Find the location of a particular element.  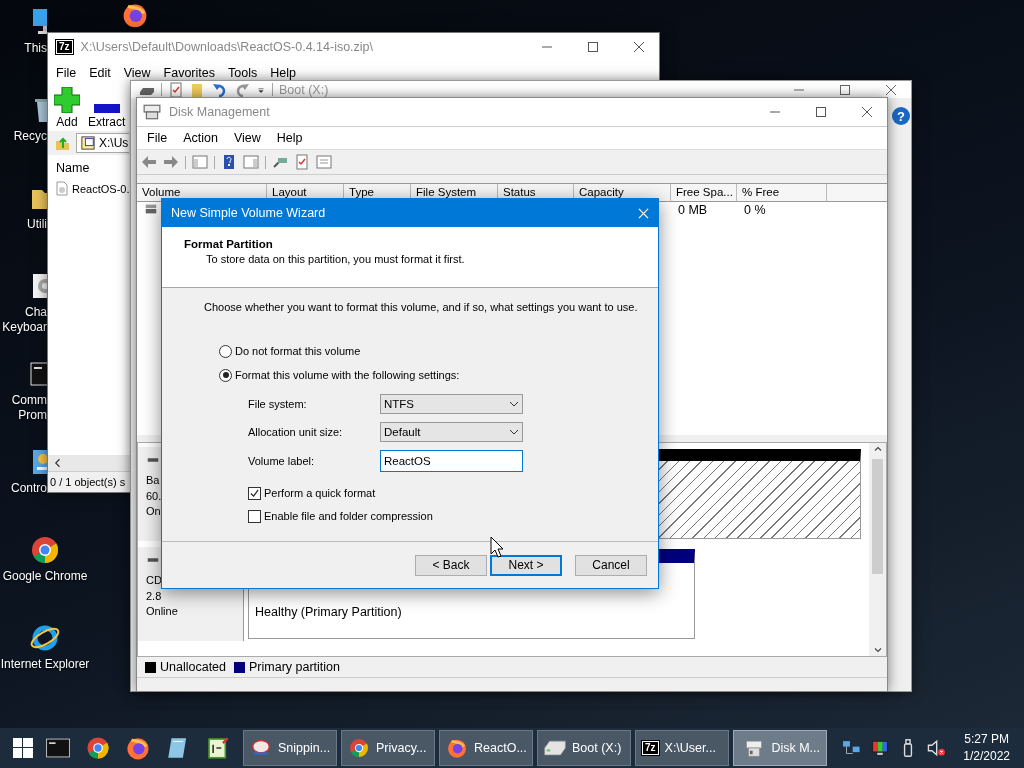

scrollbar-thumb is located at coordinates (877, 516).